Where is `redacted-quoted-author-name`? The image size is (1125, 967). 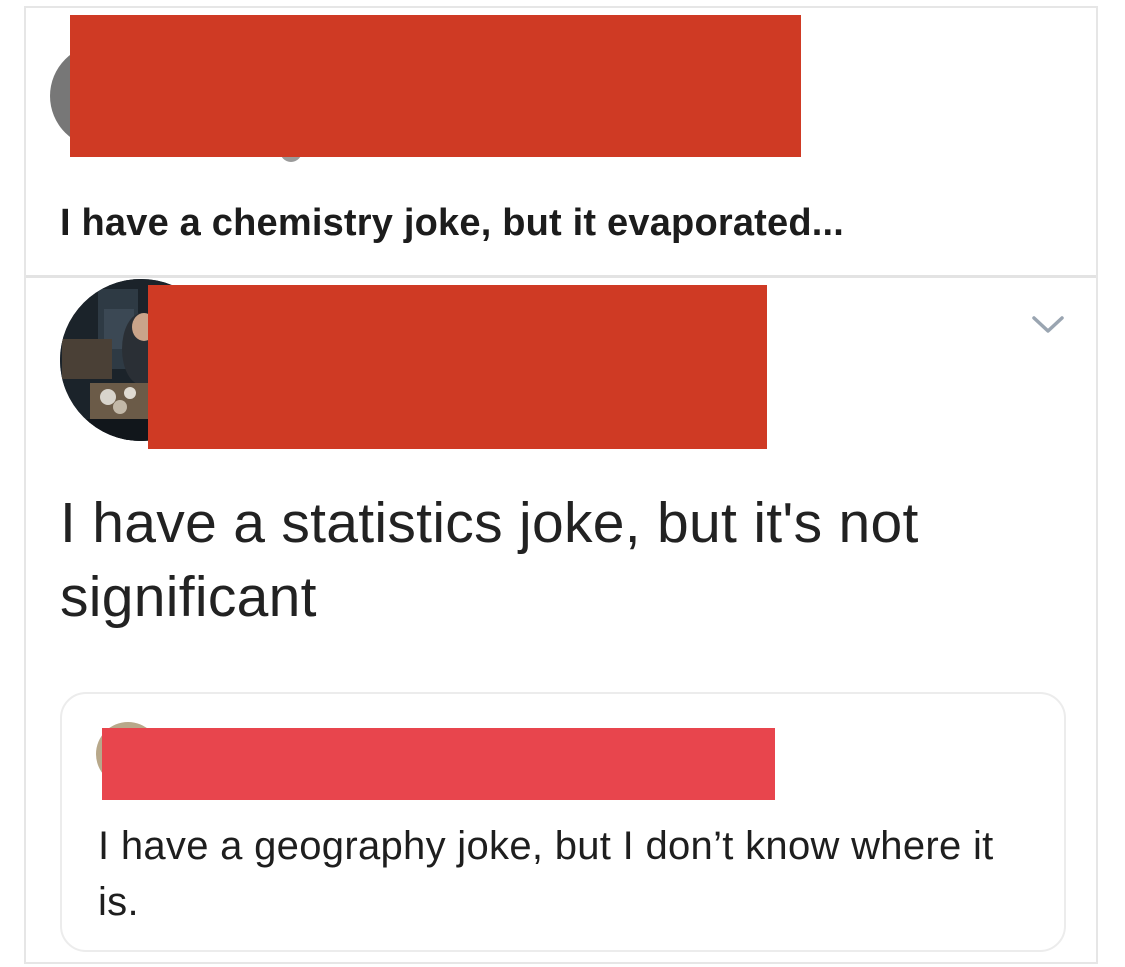
redacted-quoted-author-name is located at coordinates (438, 764).